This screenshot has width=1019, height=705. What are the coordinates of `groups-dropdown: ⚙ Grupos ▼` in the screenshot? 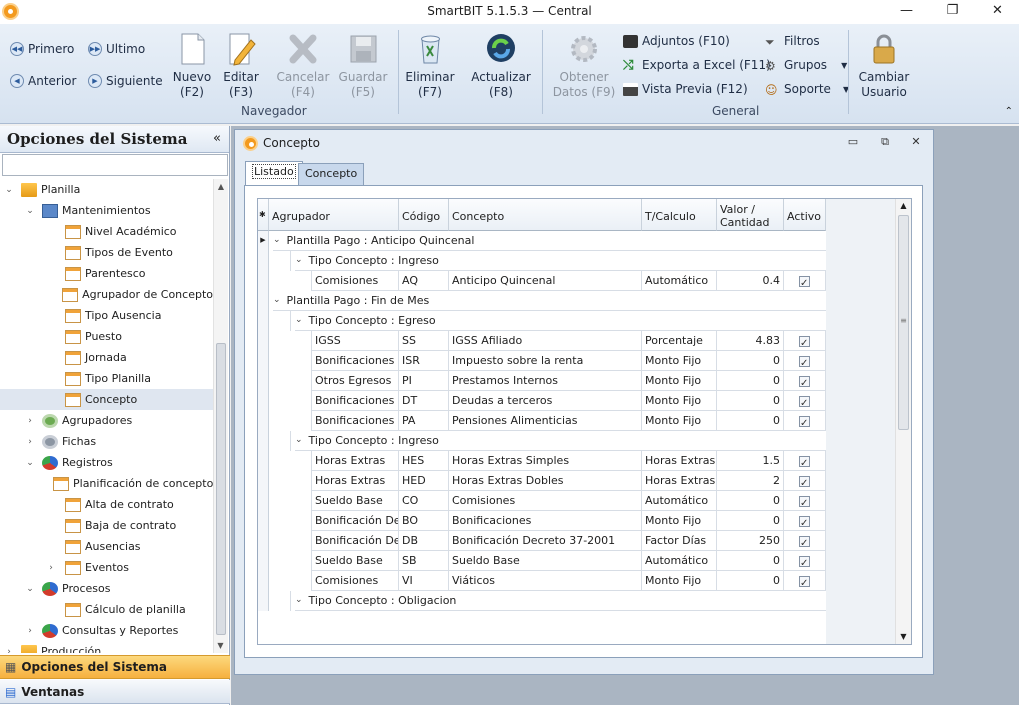 It's located at (806, 65).